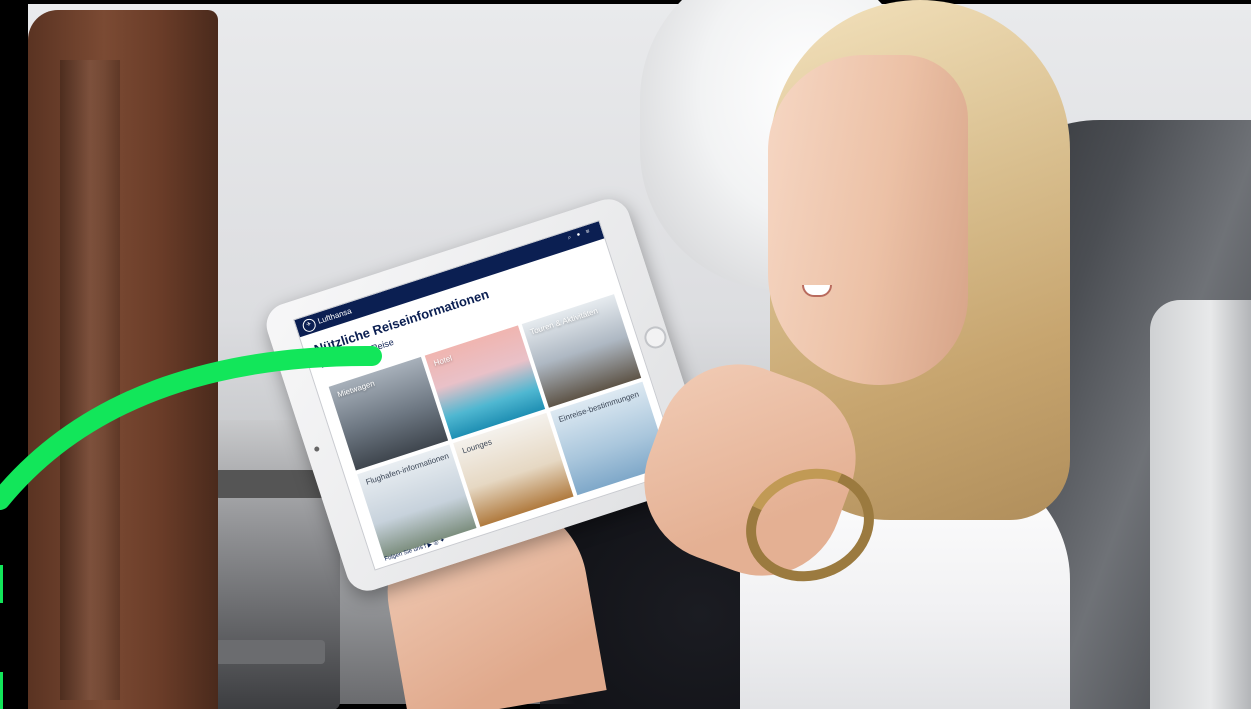  I want to click on menu-icon: ≡, so click(590, 231).